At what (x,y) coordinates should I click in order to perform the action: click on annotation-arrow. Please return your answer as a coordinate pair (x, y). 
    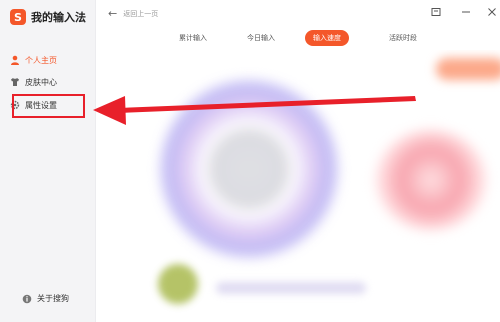
    Looking at the image, I should click on (254, 110).